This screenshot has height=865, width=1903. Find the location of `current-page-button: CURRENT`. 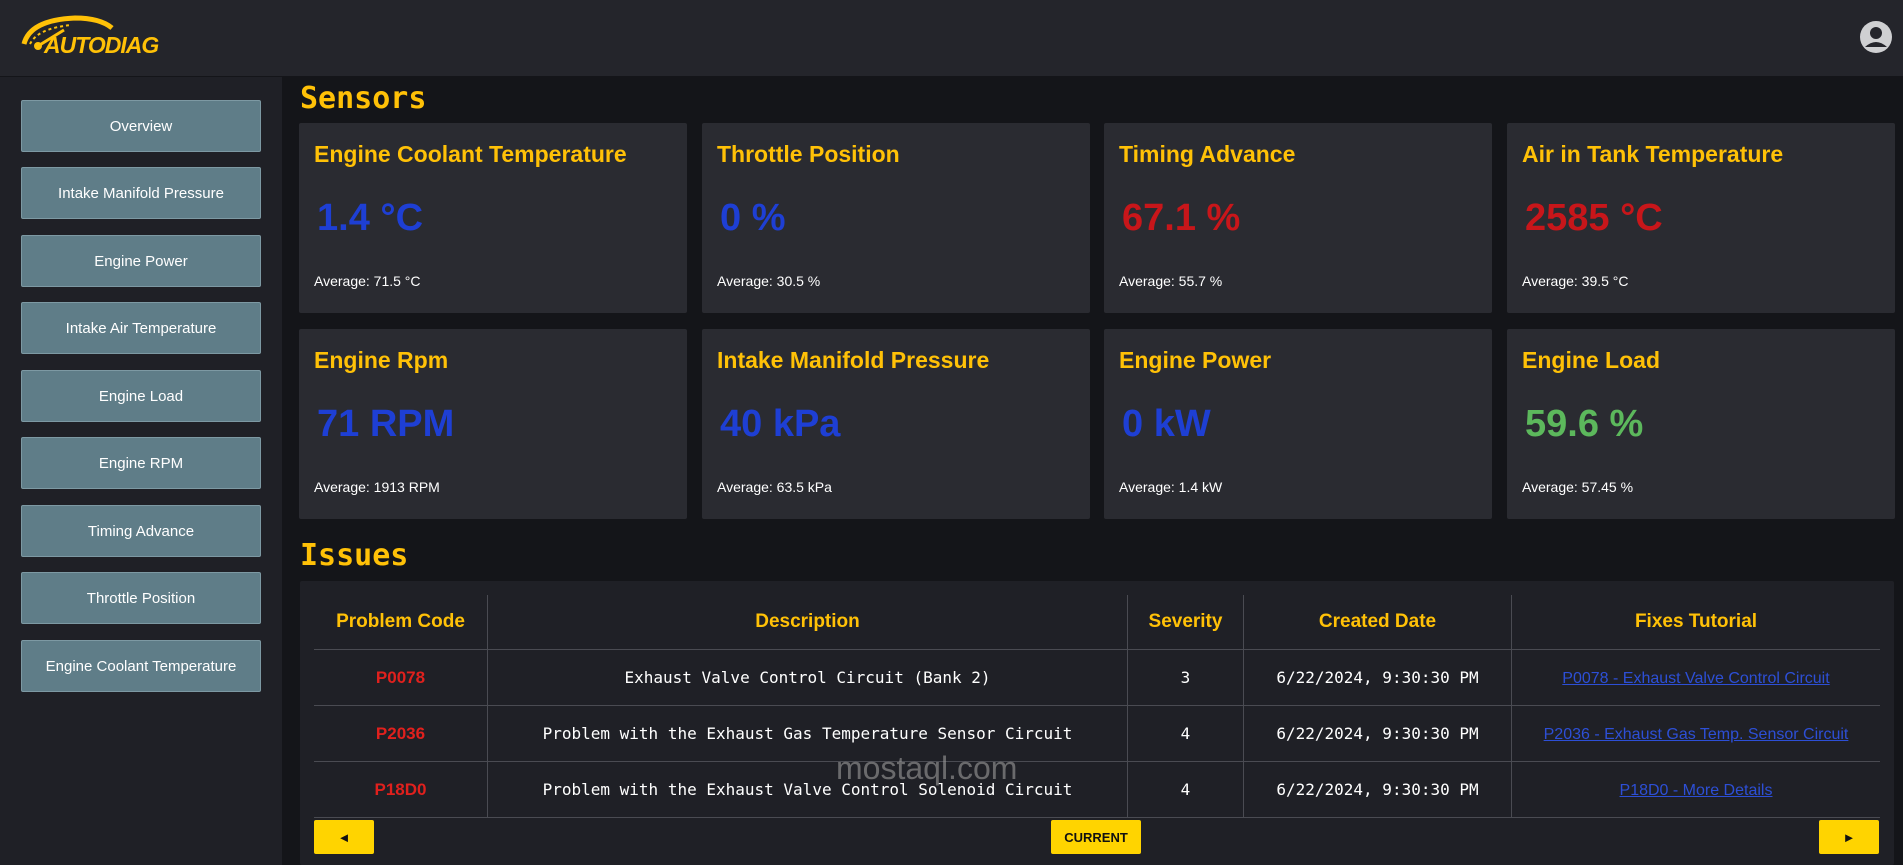

current-page-button: CURRENT is located at coordinates (1096, 837).